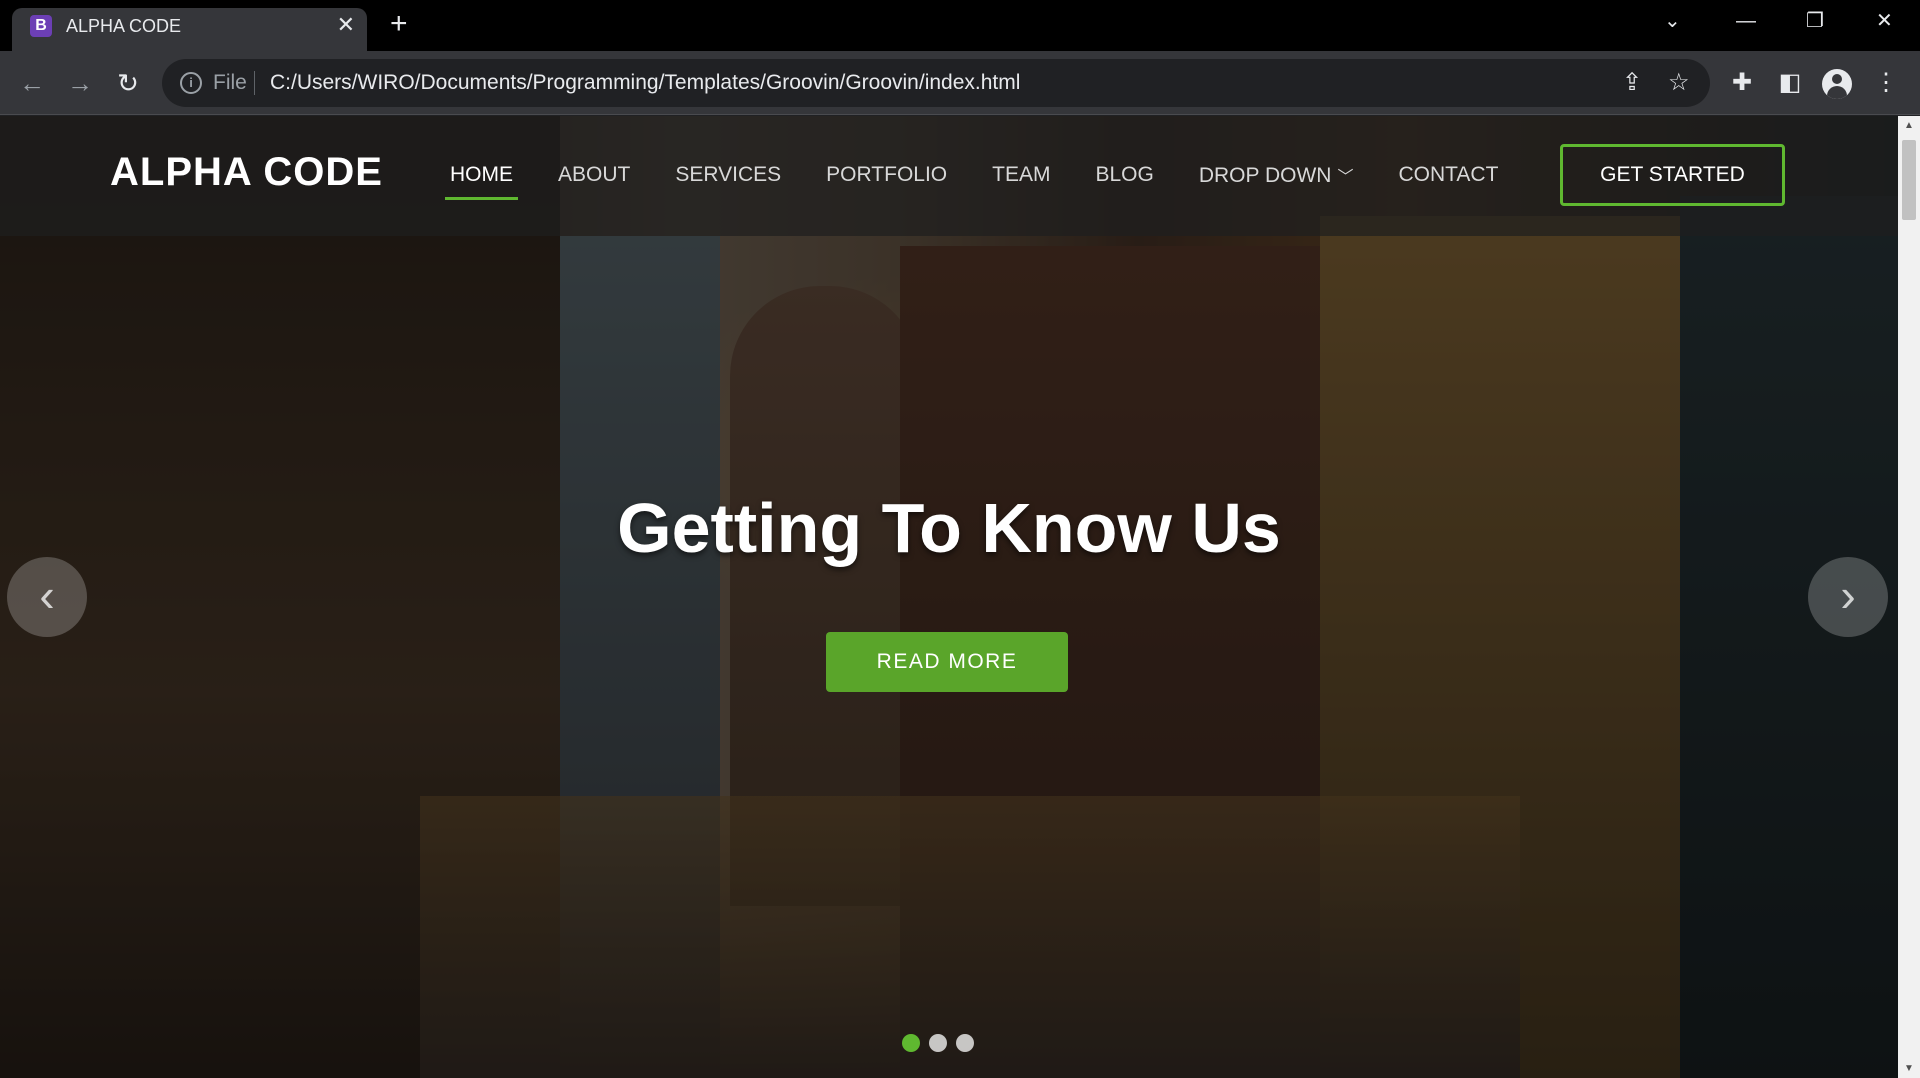  I want to click on dropdown-label: DROP DOWN, so click(1265, 175).